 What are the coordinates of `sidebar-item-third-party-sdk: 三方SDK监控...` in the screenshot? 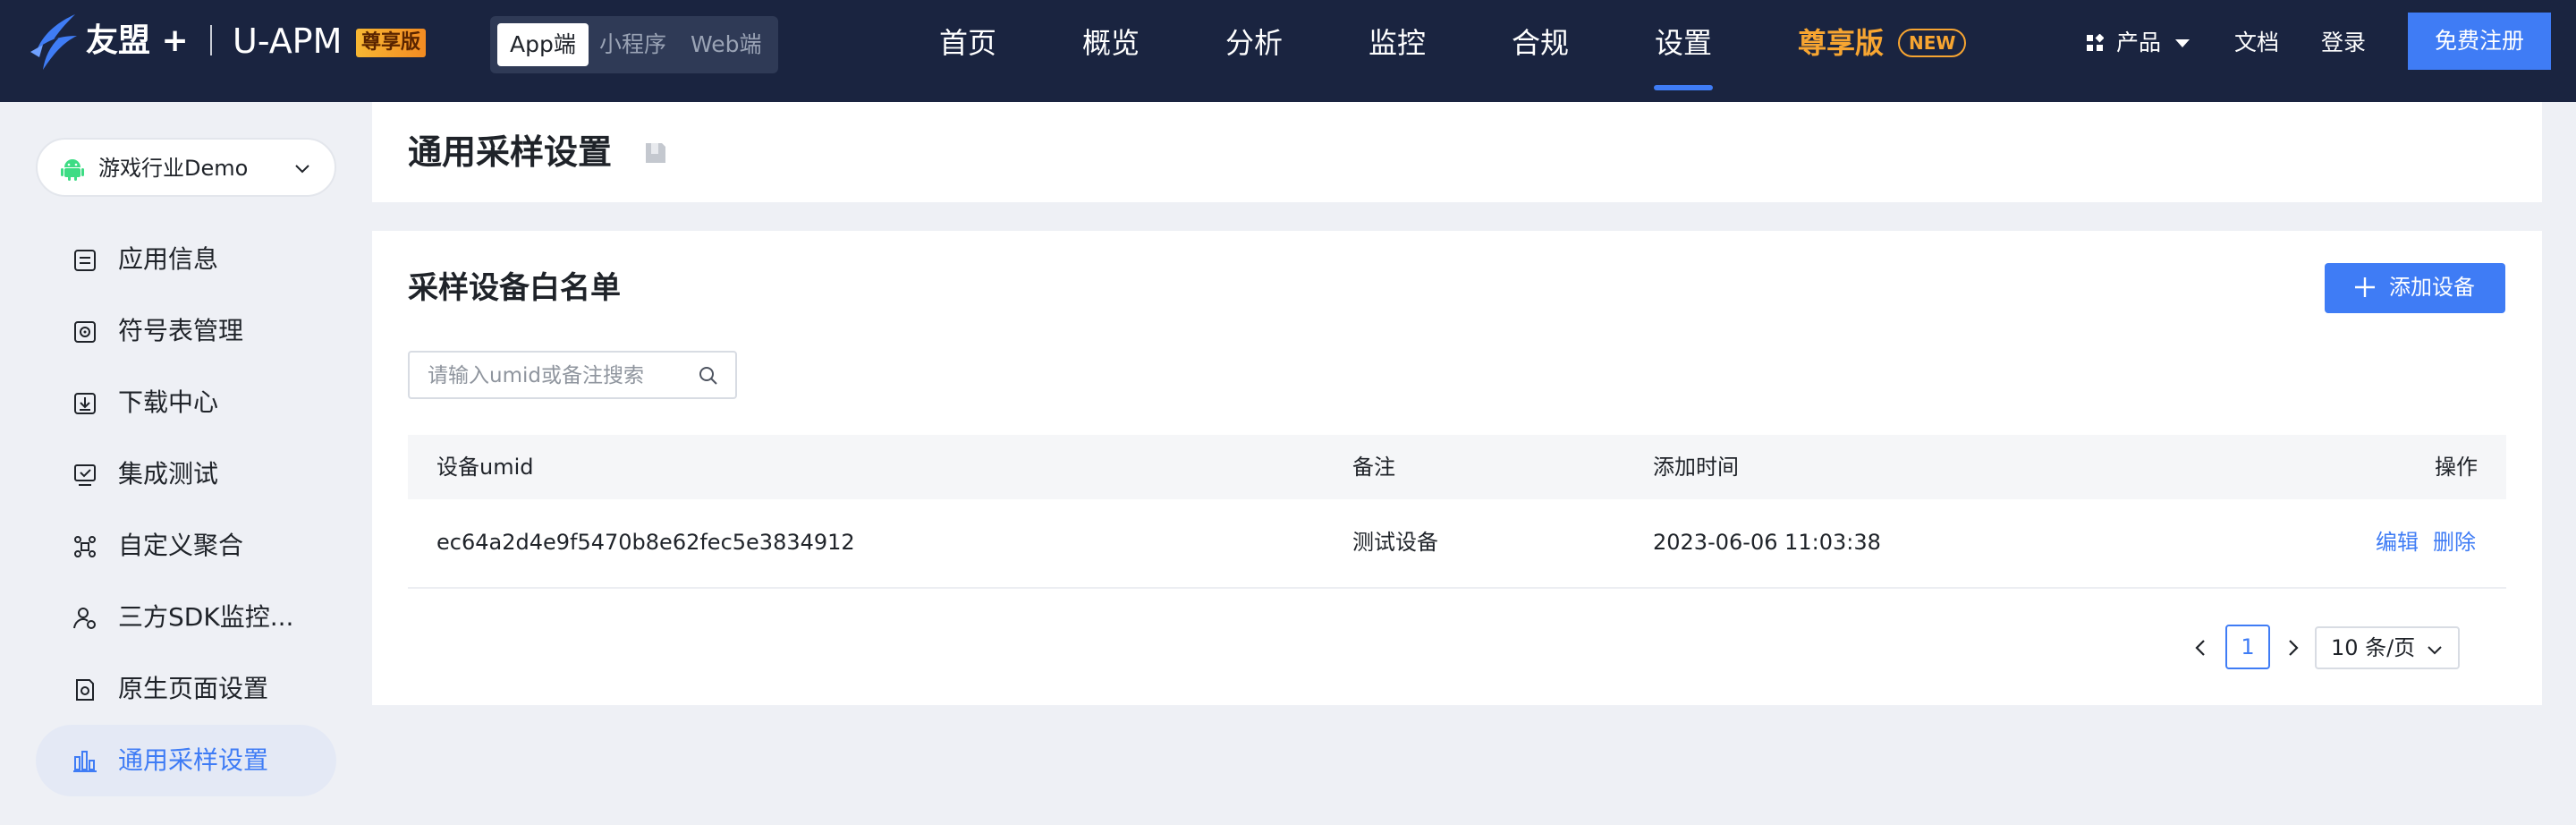 It's located at (186, 617).